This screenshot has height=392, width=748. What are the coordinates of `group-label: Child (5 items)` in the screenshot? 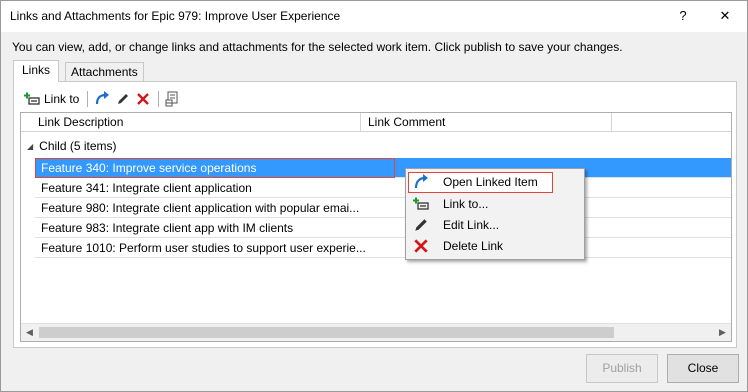 It's located at (78, 146).